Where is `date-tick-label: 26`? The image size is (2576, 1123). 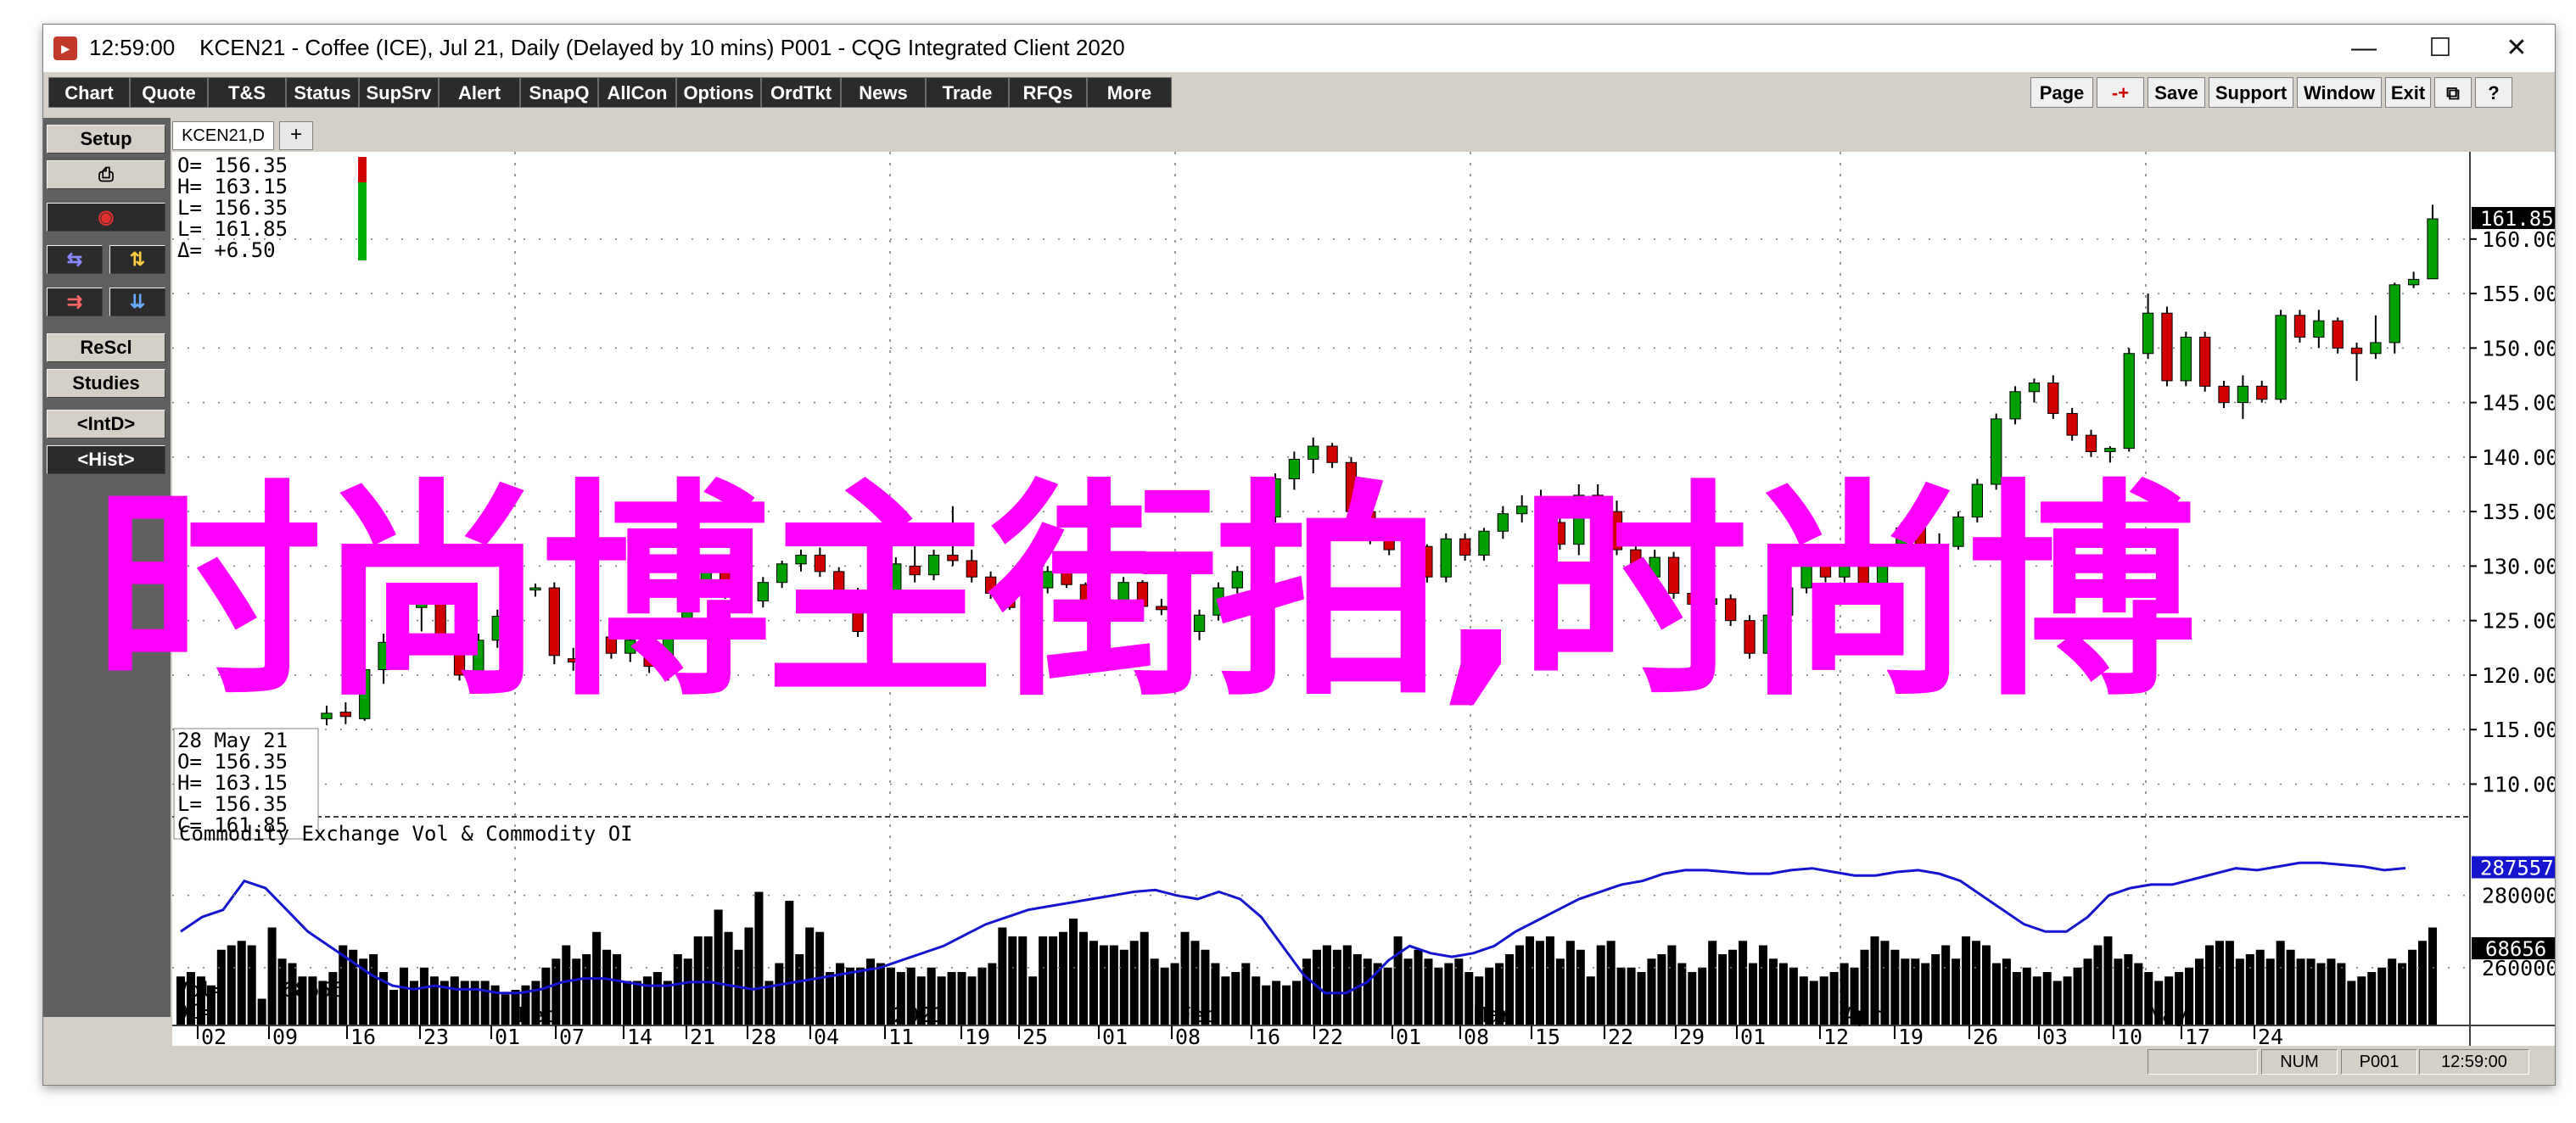
date-tick-label: 26 is located at coordinates (1986, 1035).